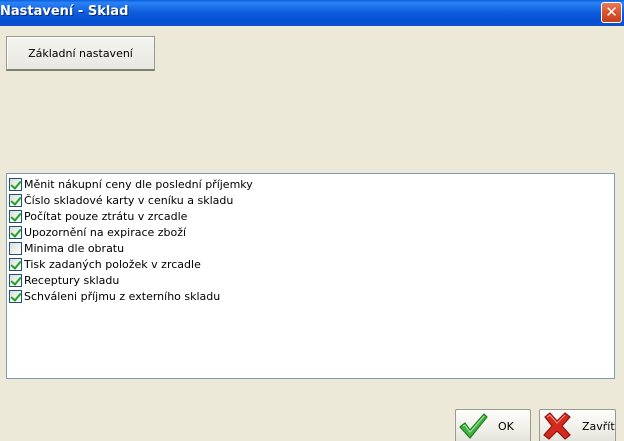 Image resolution: width=624 pixels, height=441 pixels. I want to click on option-label: Číslo skladové karty v ceníku a skladu, so click(129, 200).